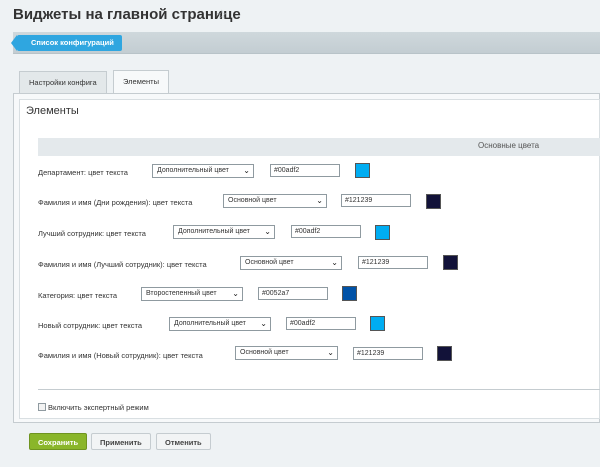 Image resolution: width=600 pixels, height=467 pixels. I want to click on cancel-button: Отменить, so click(183, 441).